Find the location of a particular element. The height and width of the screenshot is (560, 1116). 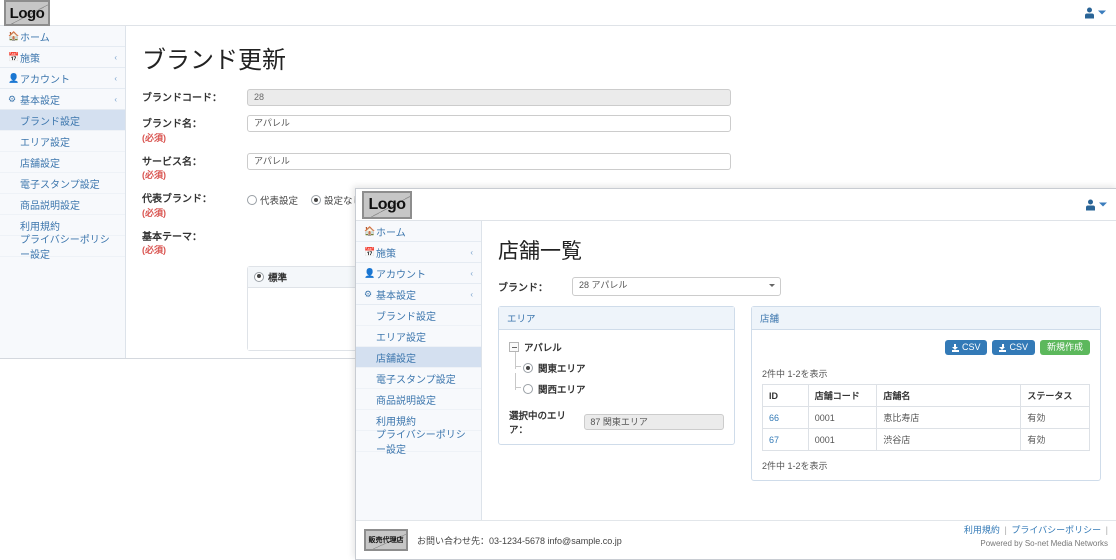

area-tree-root: アパレル is located at coordinates (616, 347).